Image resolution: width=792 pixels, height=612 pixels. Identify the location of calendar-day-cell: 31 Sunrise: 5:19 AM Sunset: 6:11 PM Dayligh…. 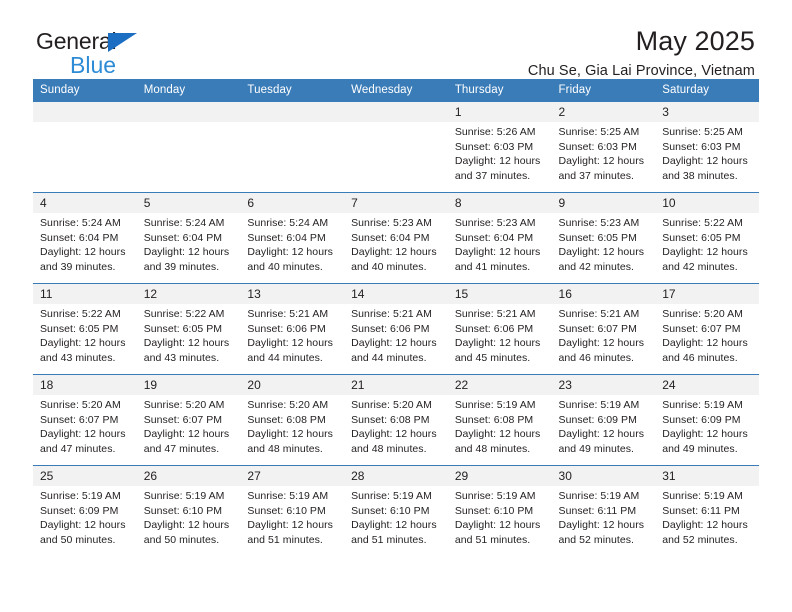
(707, 510).